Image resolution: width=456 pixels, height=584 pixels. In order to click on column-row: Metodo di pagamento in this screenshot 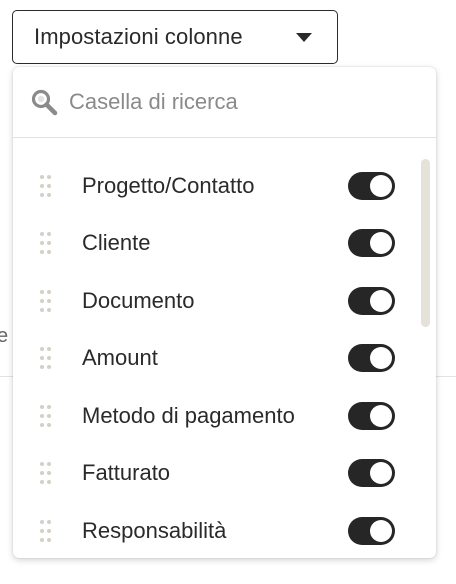, I will do `click(224, 416)`.